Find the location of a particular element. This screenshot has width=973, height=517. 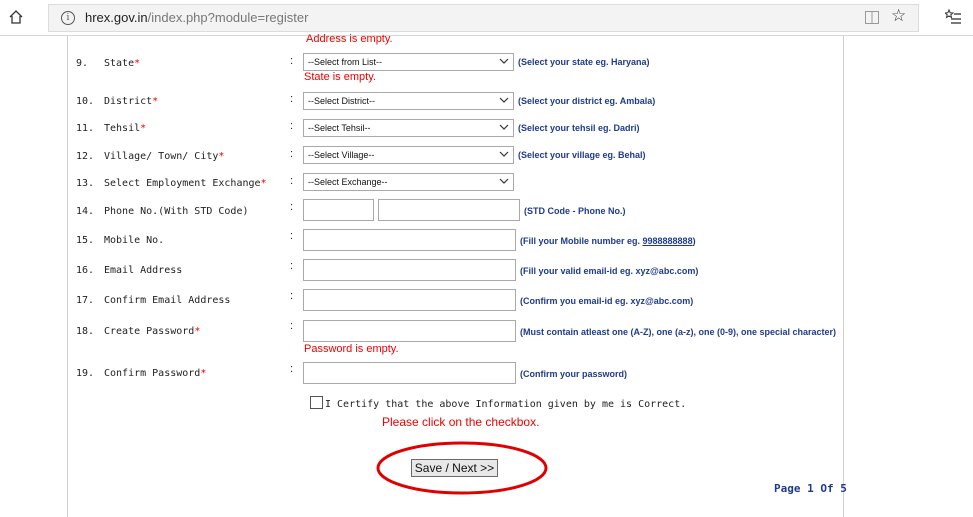

mobile-example-link: 9988888888 is located at coordinates (668, 241).